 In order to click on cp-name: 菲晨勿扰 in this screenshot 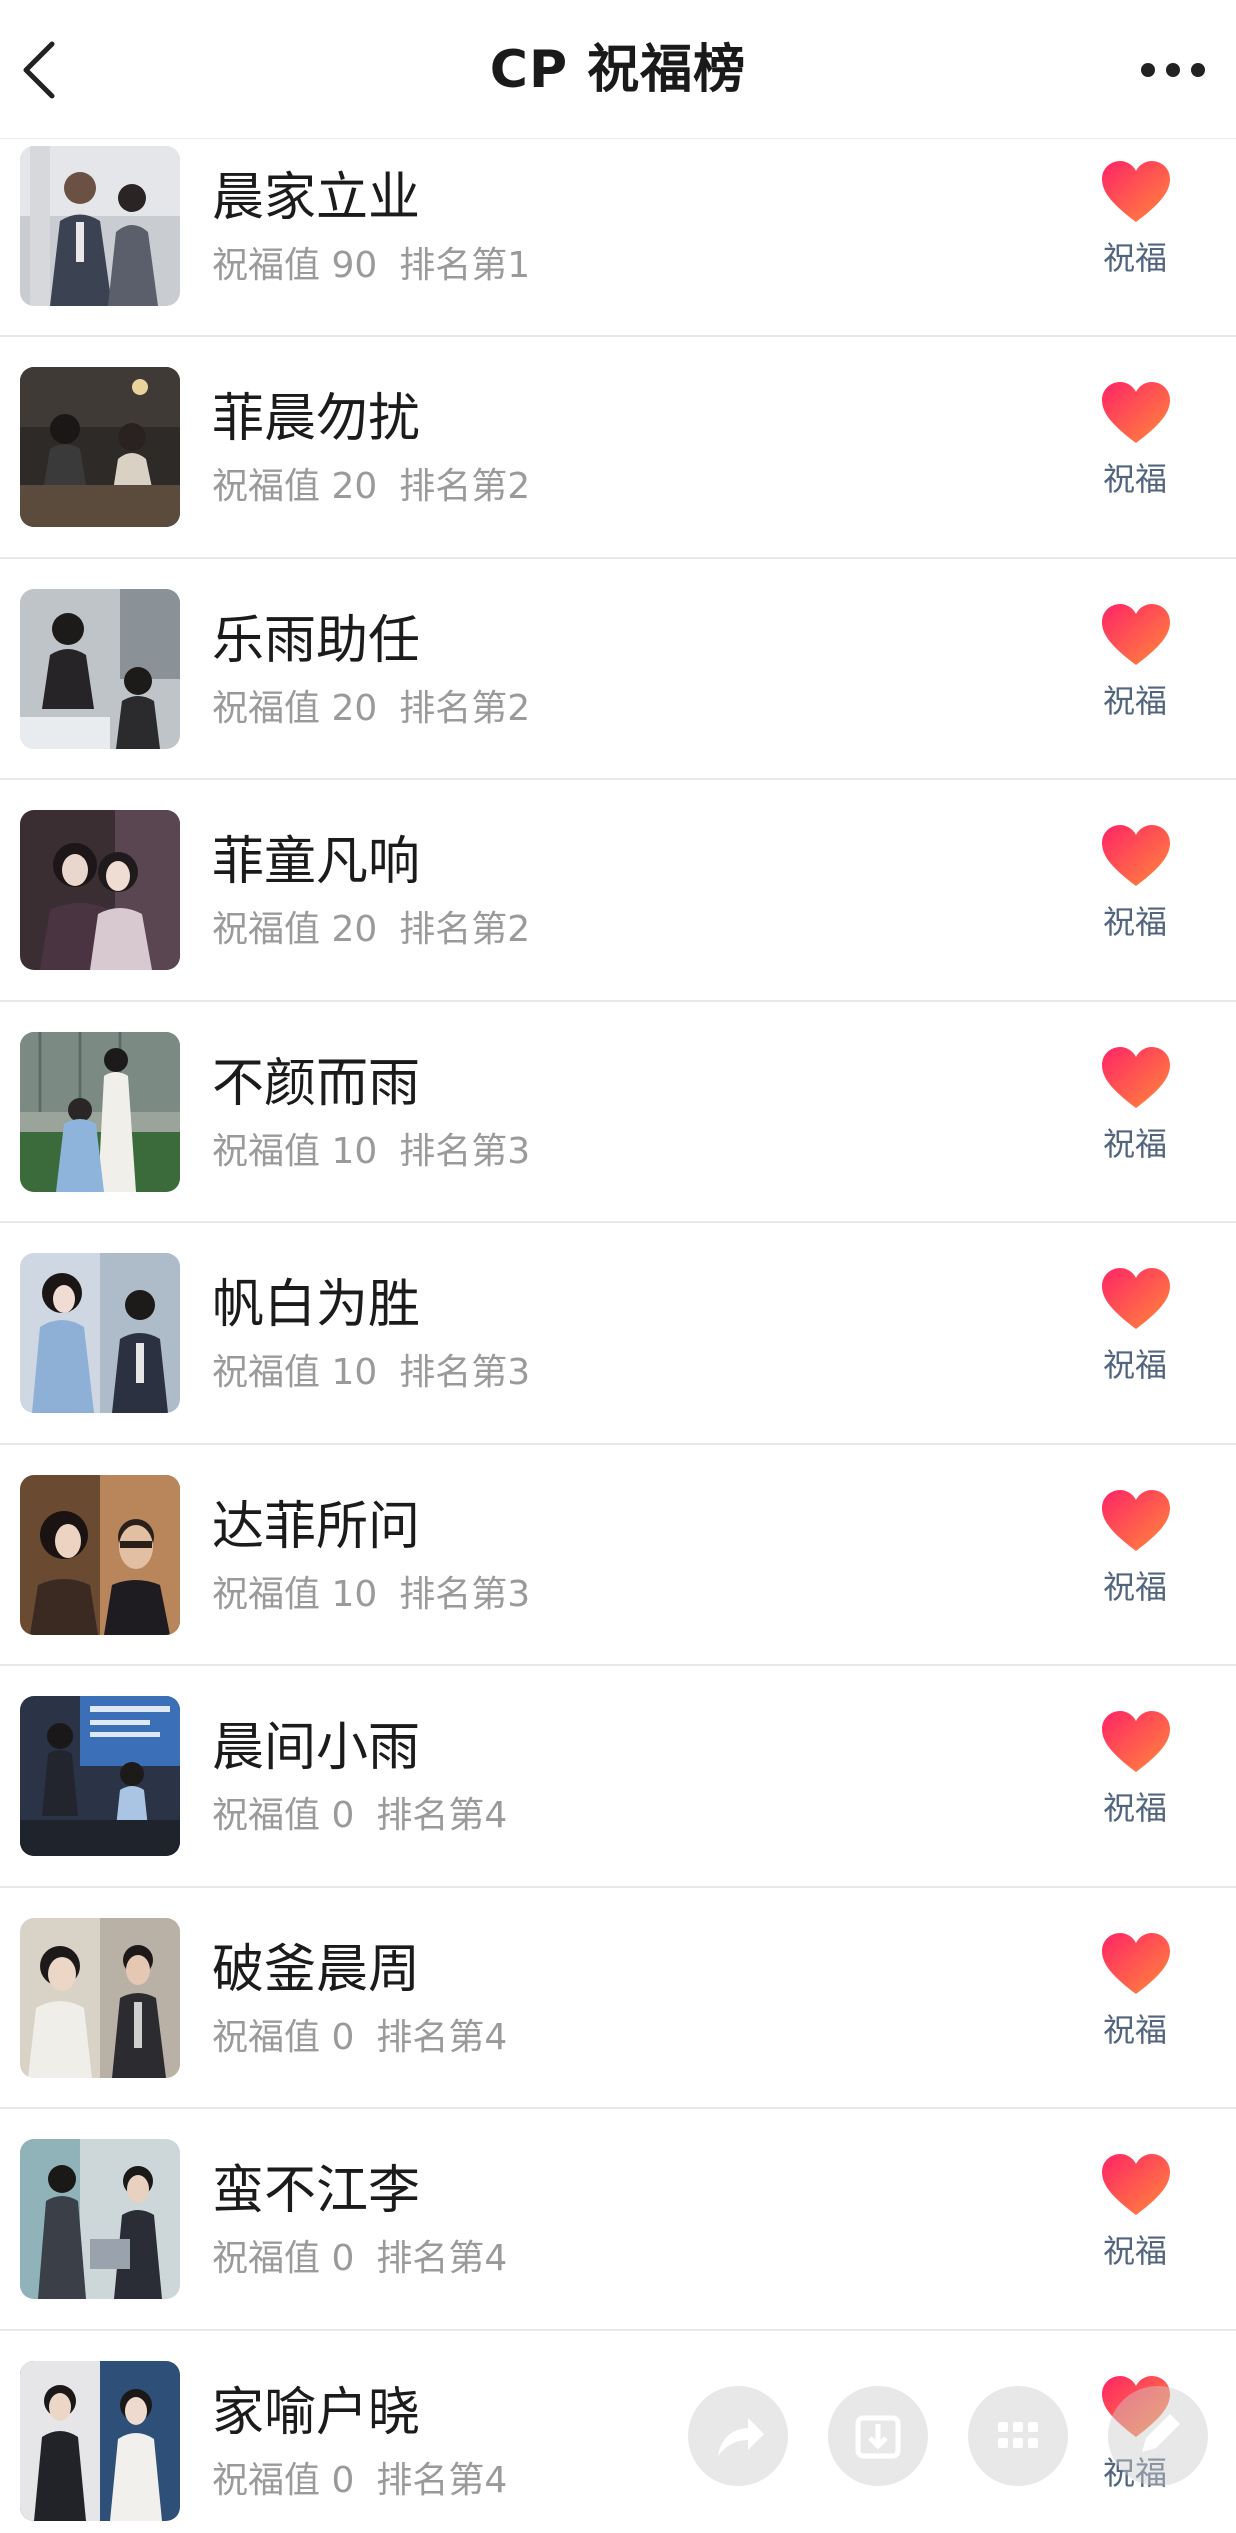, I will do `click(316, 419)`.